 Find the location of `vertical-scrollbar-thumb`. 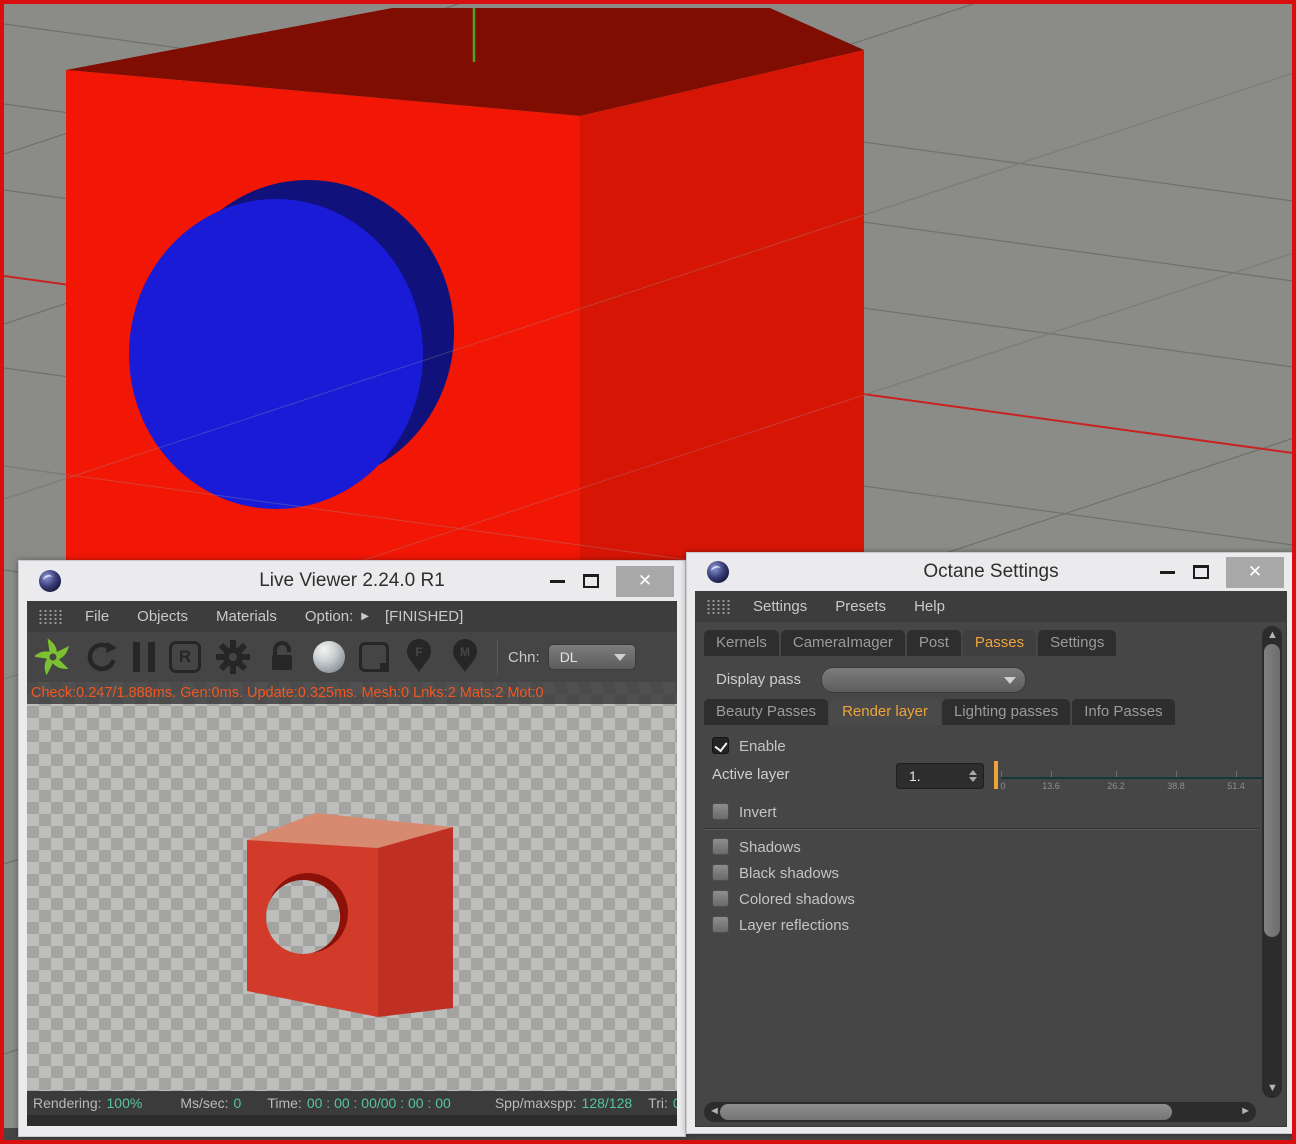

vertical-scrollbar-thumb is located at coordinates (1272, 790).